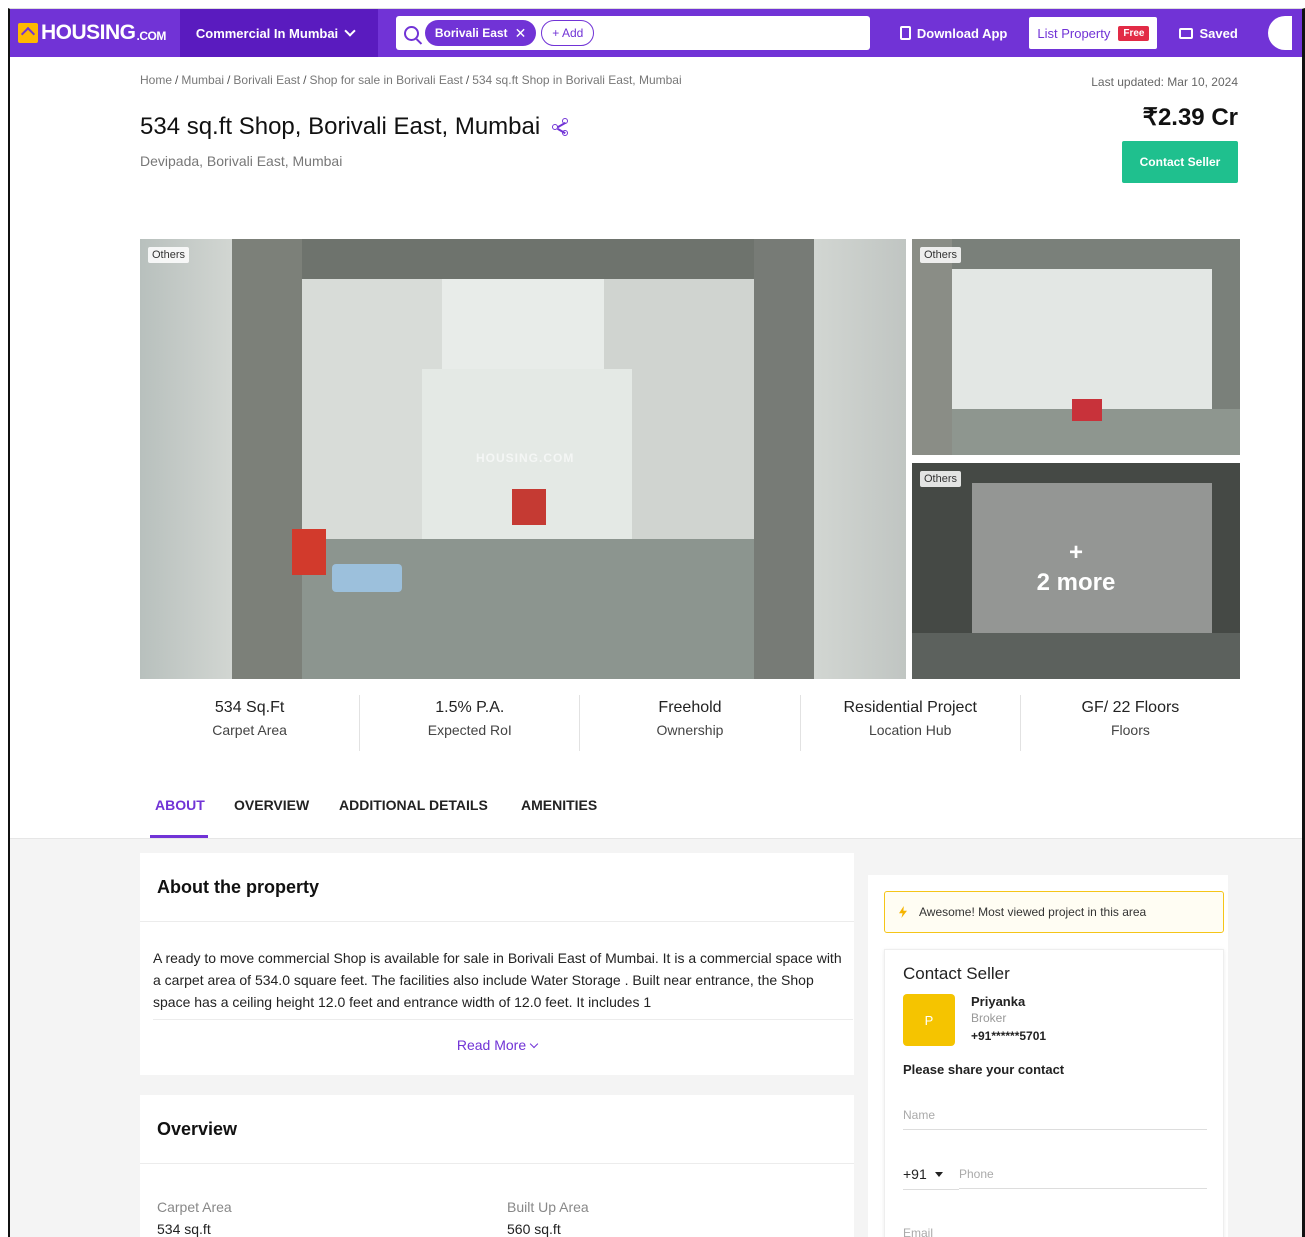  Describe the element at coordinates (929, 1020) in the screenshot. I see `seller-avatar: P` at that location.